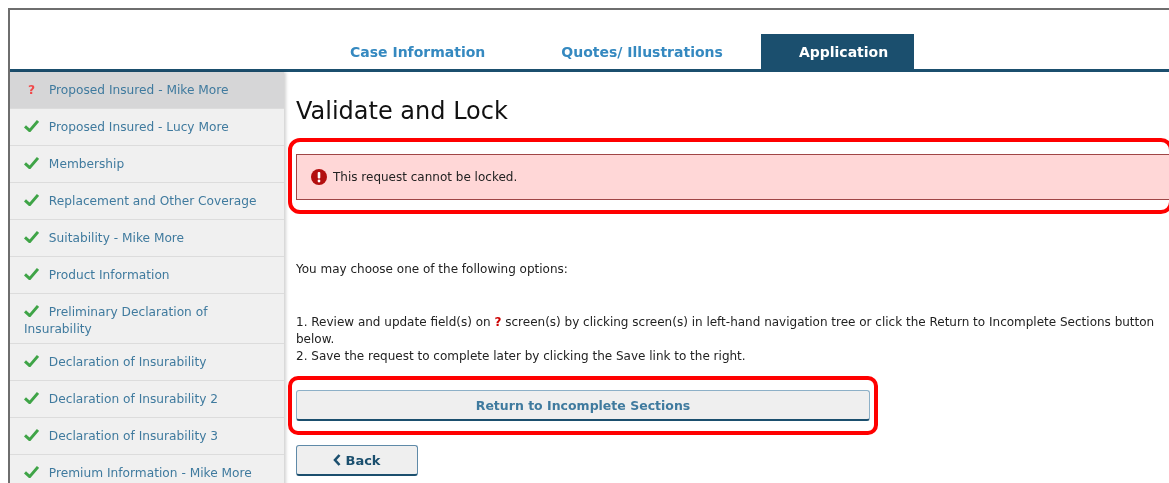 The width and height of the screenshot is (1169, 483). Describe the element at coordinates (642, 51) in the screenshot. I see `tab: Quotes/ Illustrations` at that location.